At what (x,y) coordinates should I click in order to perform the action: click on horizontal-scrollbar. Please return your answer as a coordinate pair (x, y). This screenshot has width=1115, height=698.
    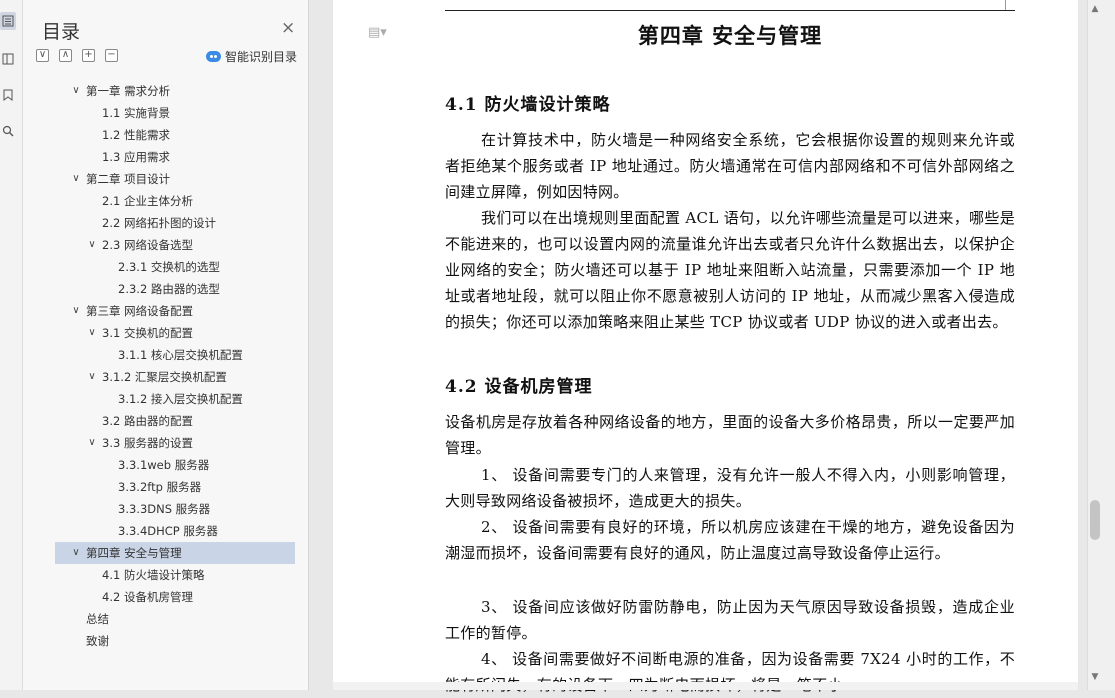
    Looking at the image, I should click on (705, 686).